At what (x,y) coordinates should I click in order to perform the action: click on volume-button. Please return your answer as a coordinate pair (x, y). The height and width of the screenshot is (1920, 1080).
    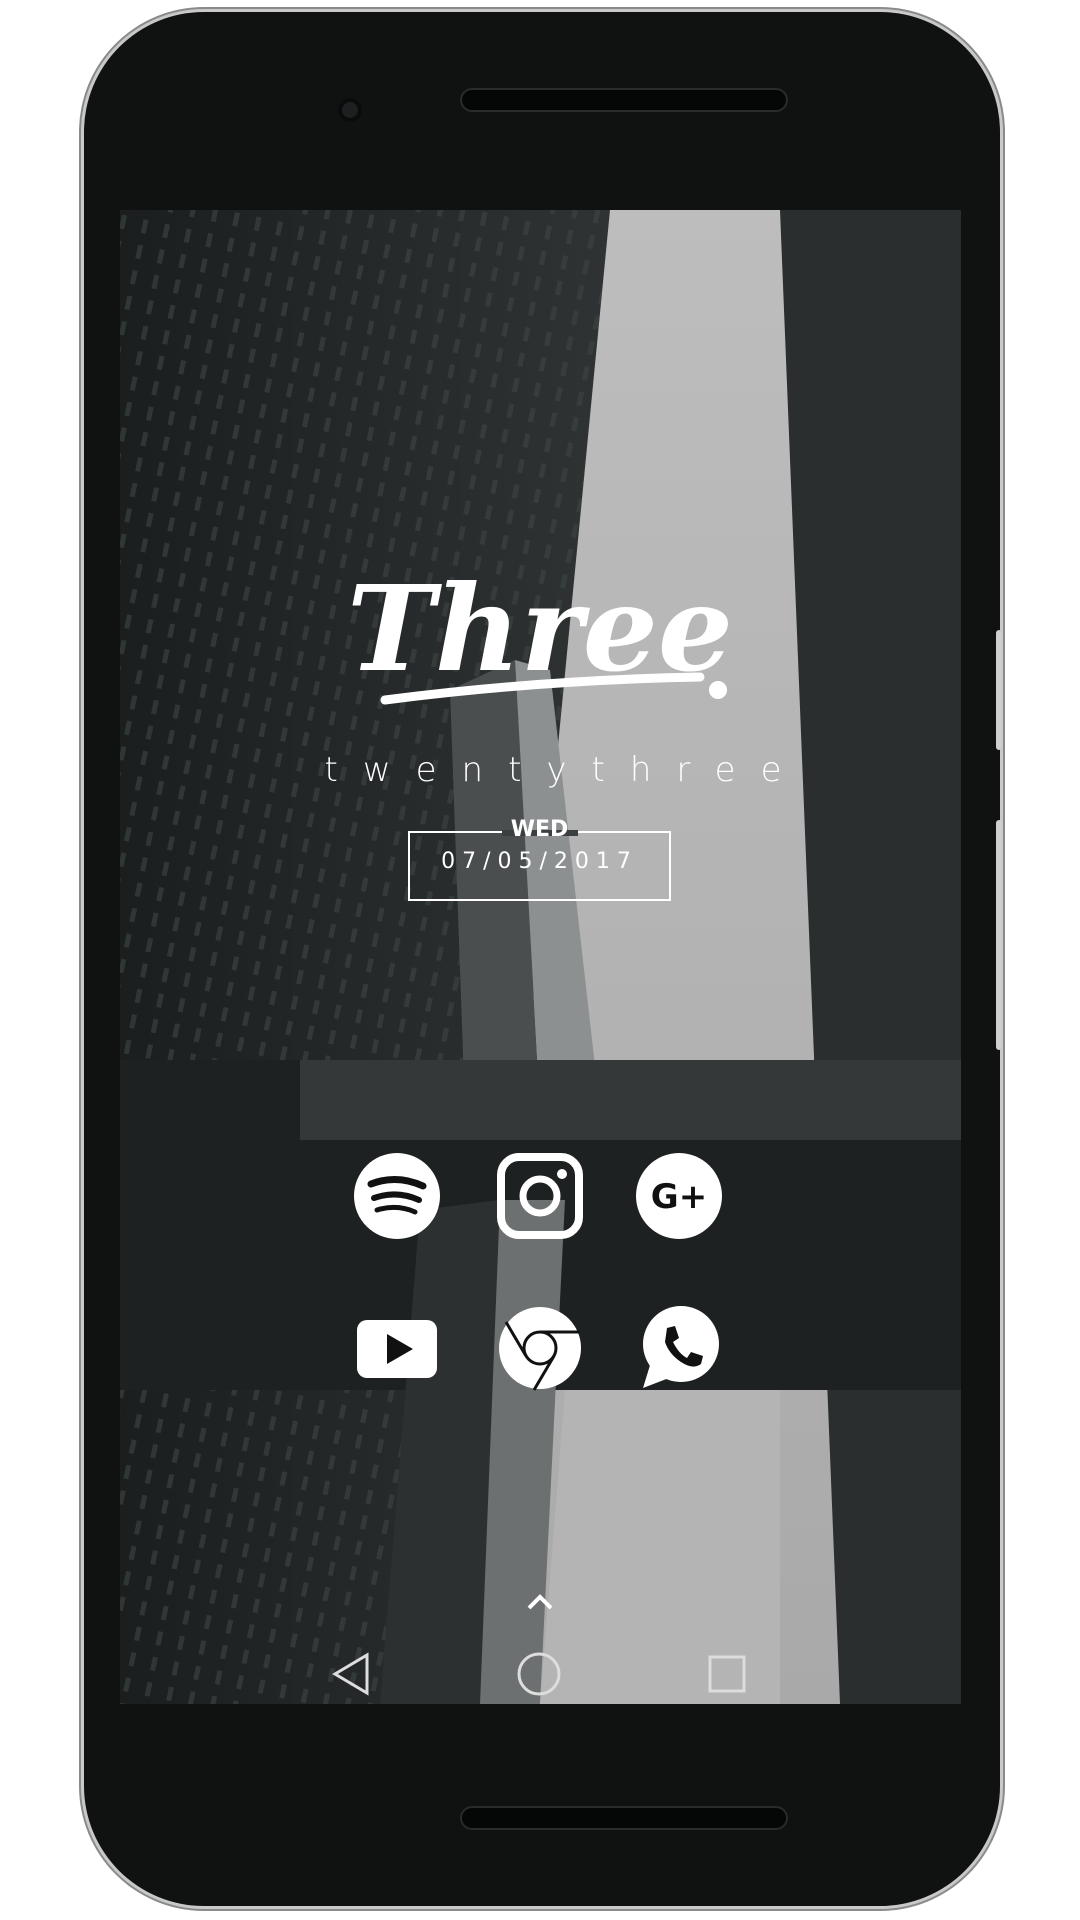
    Looking at the image, I should click on (999, 690).